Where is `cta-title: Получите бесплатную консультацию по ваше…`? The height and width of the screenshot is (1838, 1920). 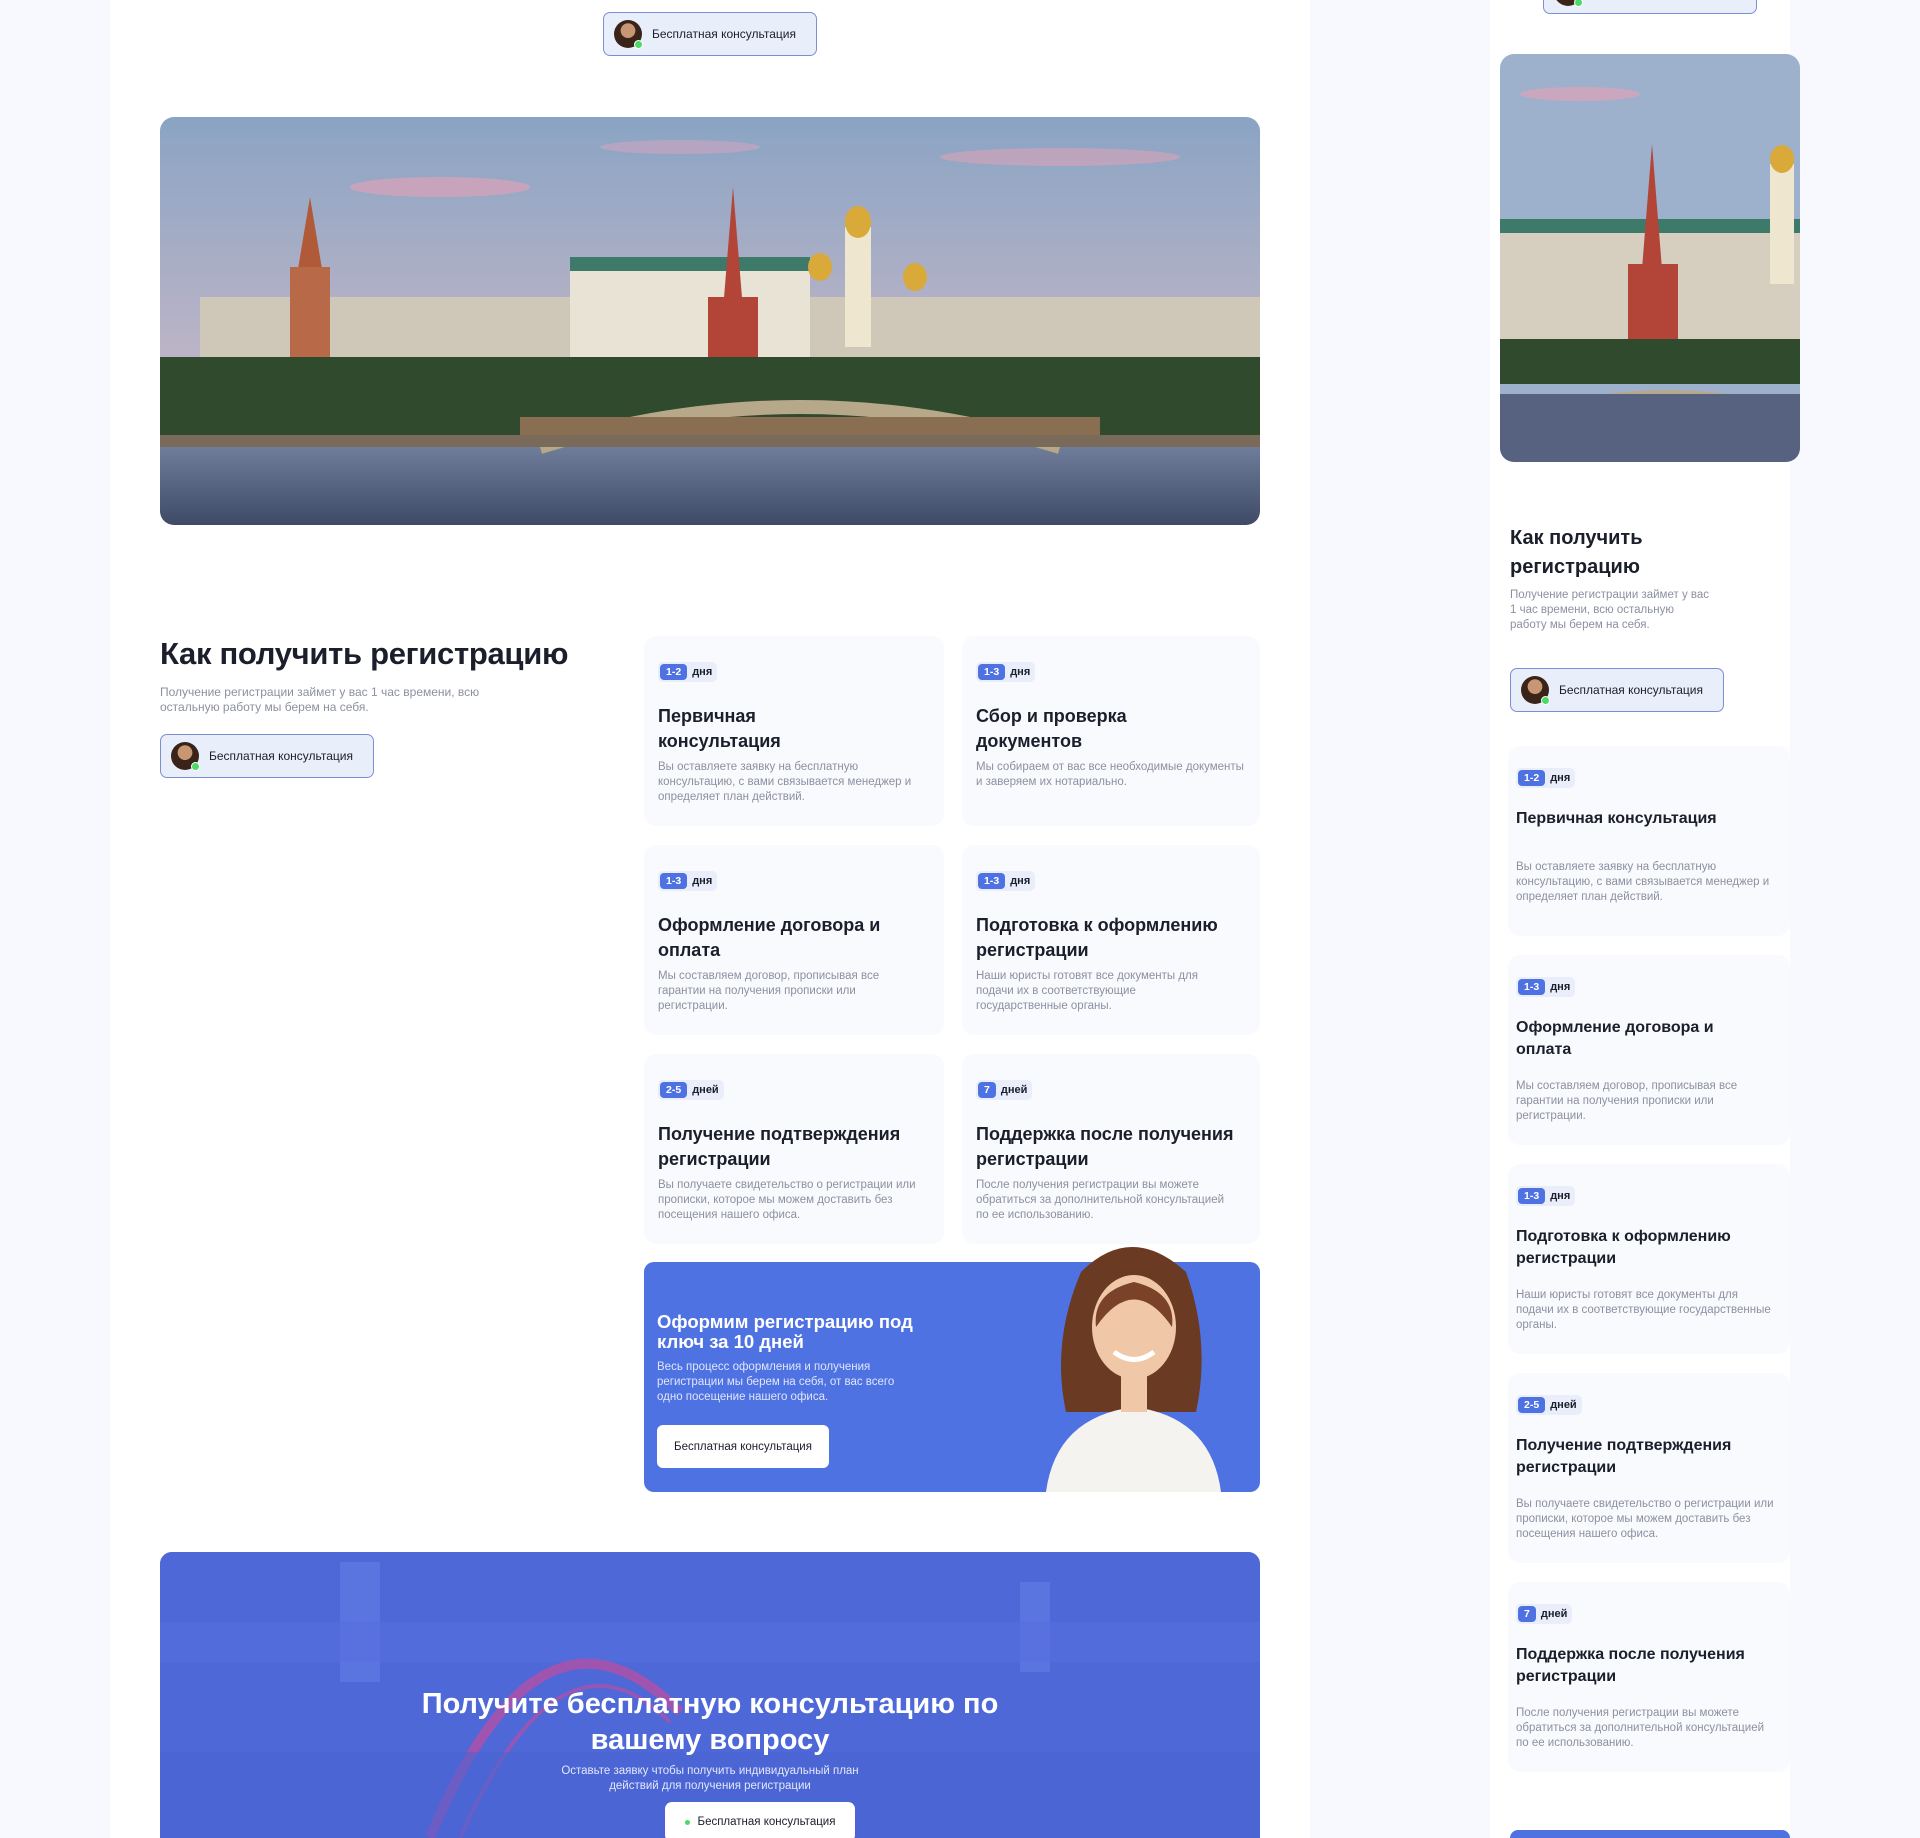
cta-title: Получите бесплатную консультацию по ваше… is located at coordinates (710, 1722).